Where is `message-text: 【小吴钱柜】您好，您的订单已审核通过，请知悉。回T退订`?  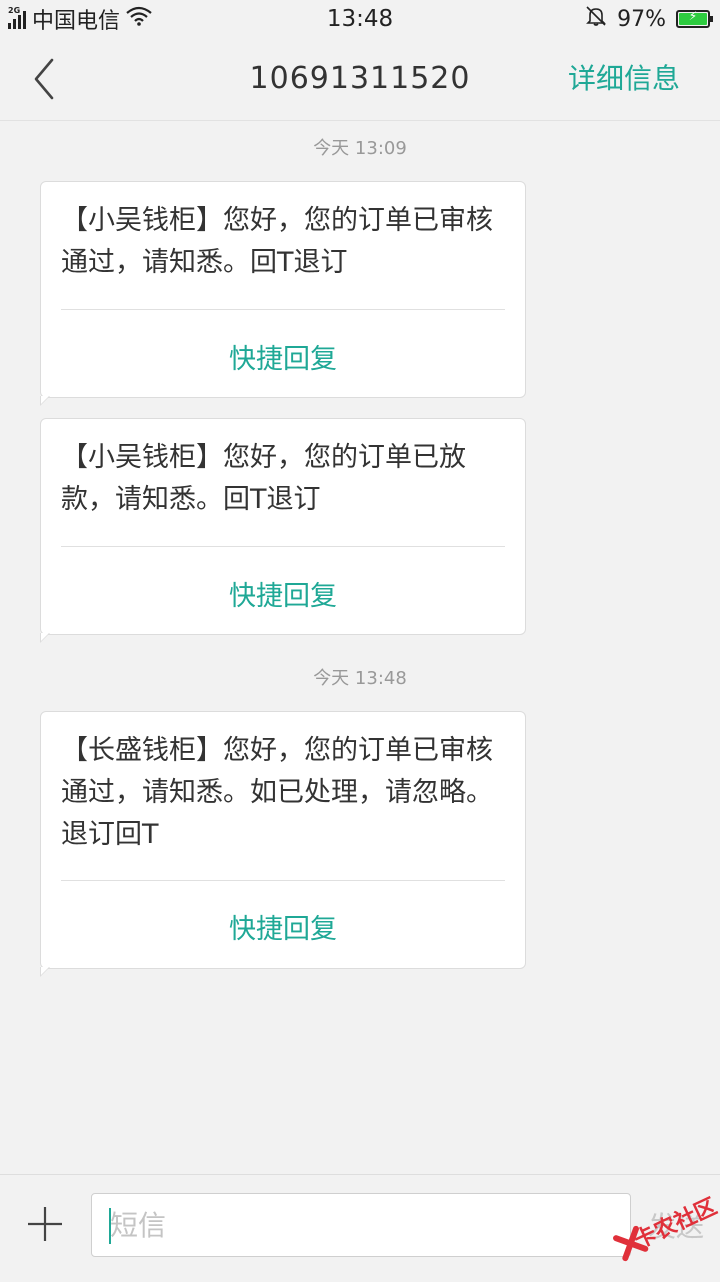 message-text: 【小吴钱柜】您好，您的订单已审核通过，请知悉。回T退订 is located at coordinates (277, 241).